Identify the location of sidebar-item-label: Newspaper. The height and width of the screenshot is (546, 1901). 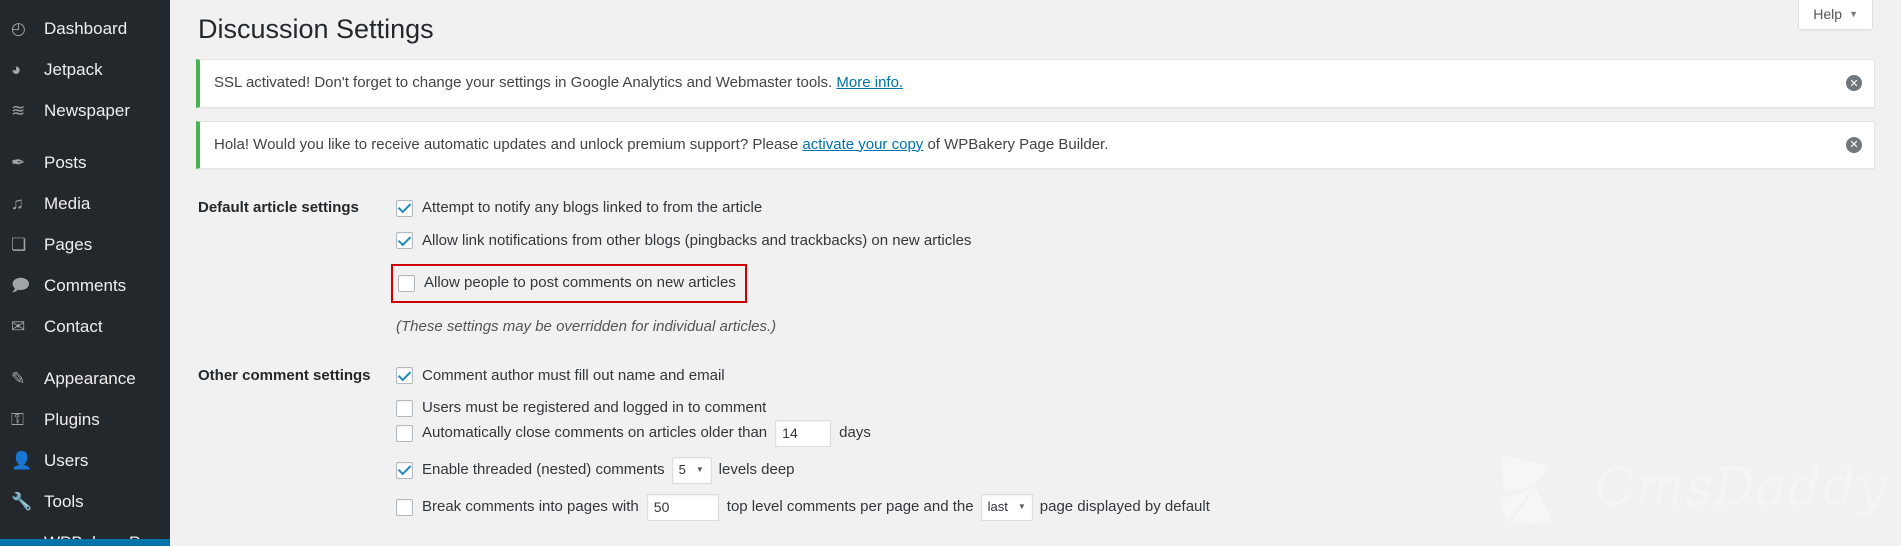
(87, 110).